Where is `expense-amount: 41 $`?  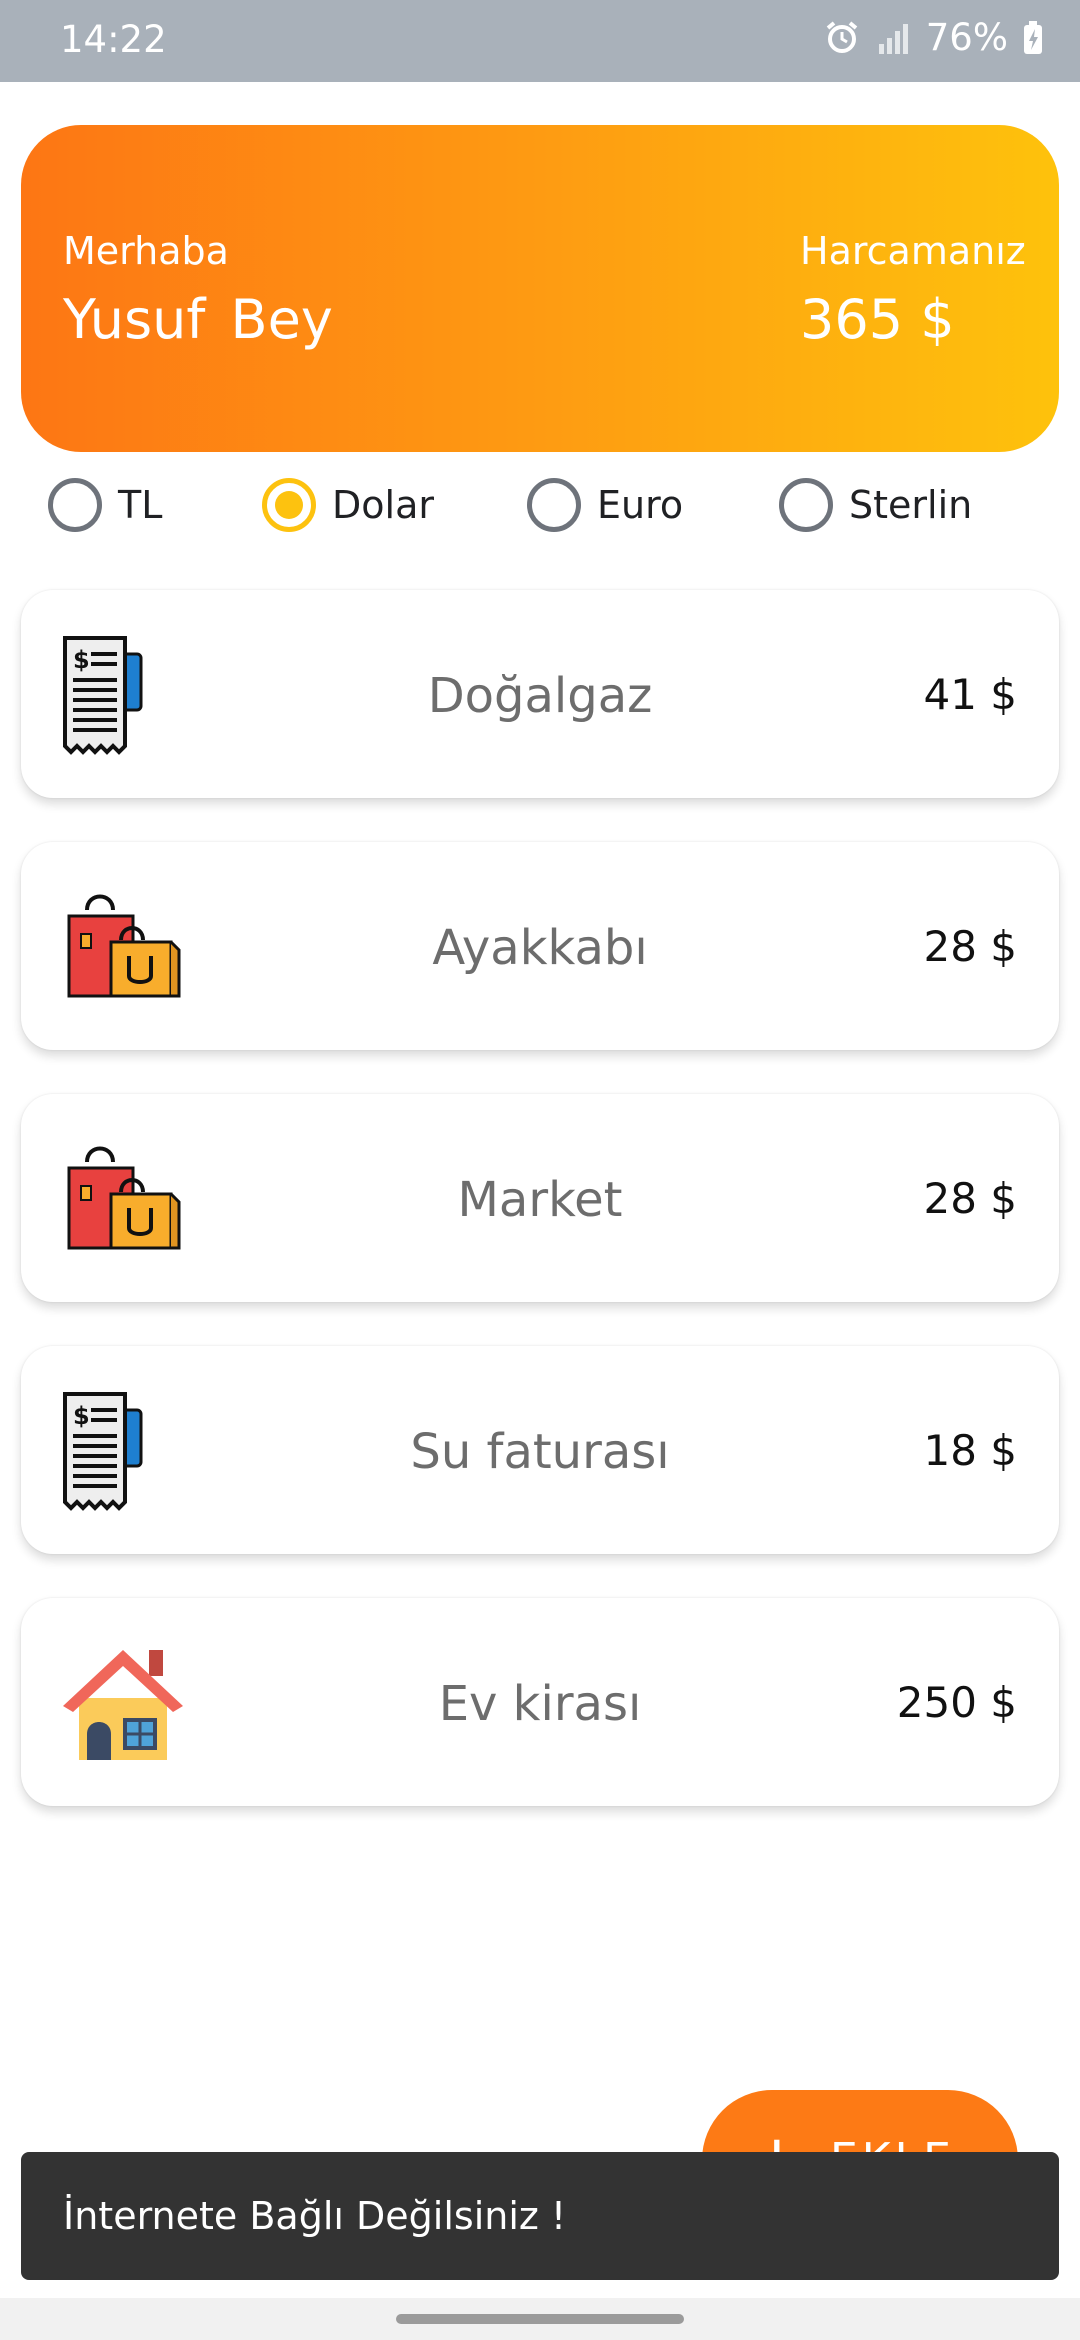
expense-amount: 41 $ is located at coordinates (970, 694).